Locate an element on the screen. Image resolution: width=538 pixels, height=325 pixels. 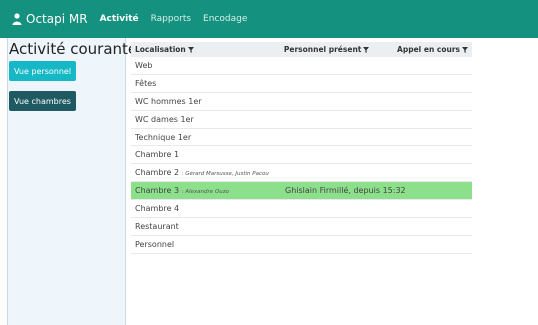
cell-location: Chambre 3 : Alexandre Ouzo is located at coordinates (208, 190).